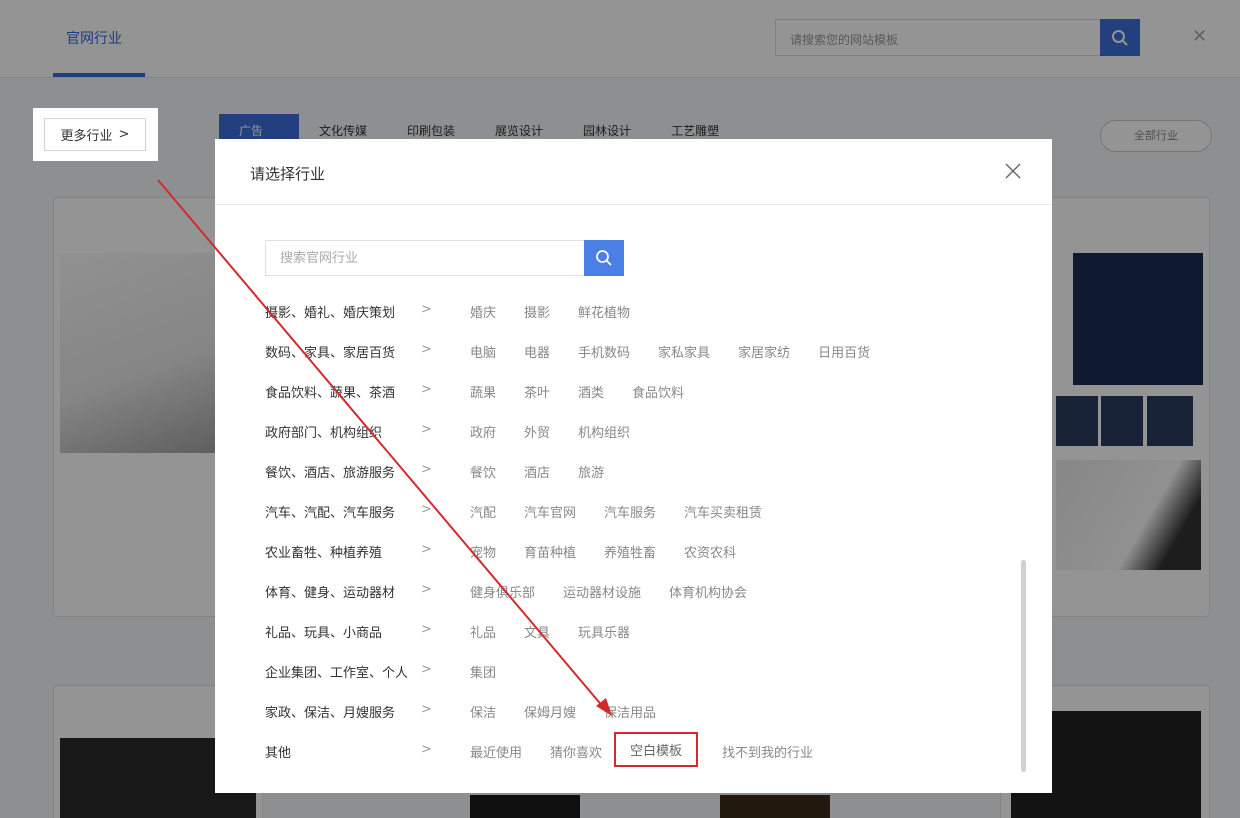 Image resolution: width=1240 pixels, height=818 pixels. Describe the element at coordinates (630, 551) in the screenshot. I see `industry-tag: 养殖牲畜` at that location.